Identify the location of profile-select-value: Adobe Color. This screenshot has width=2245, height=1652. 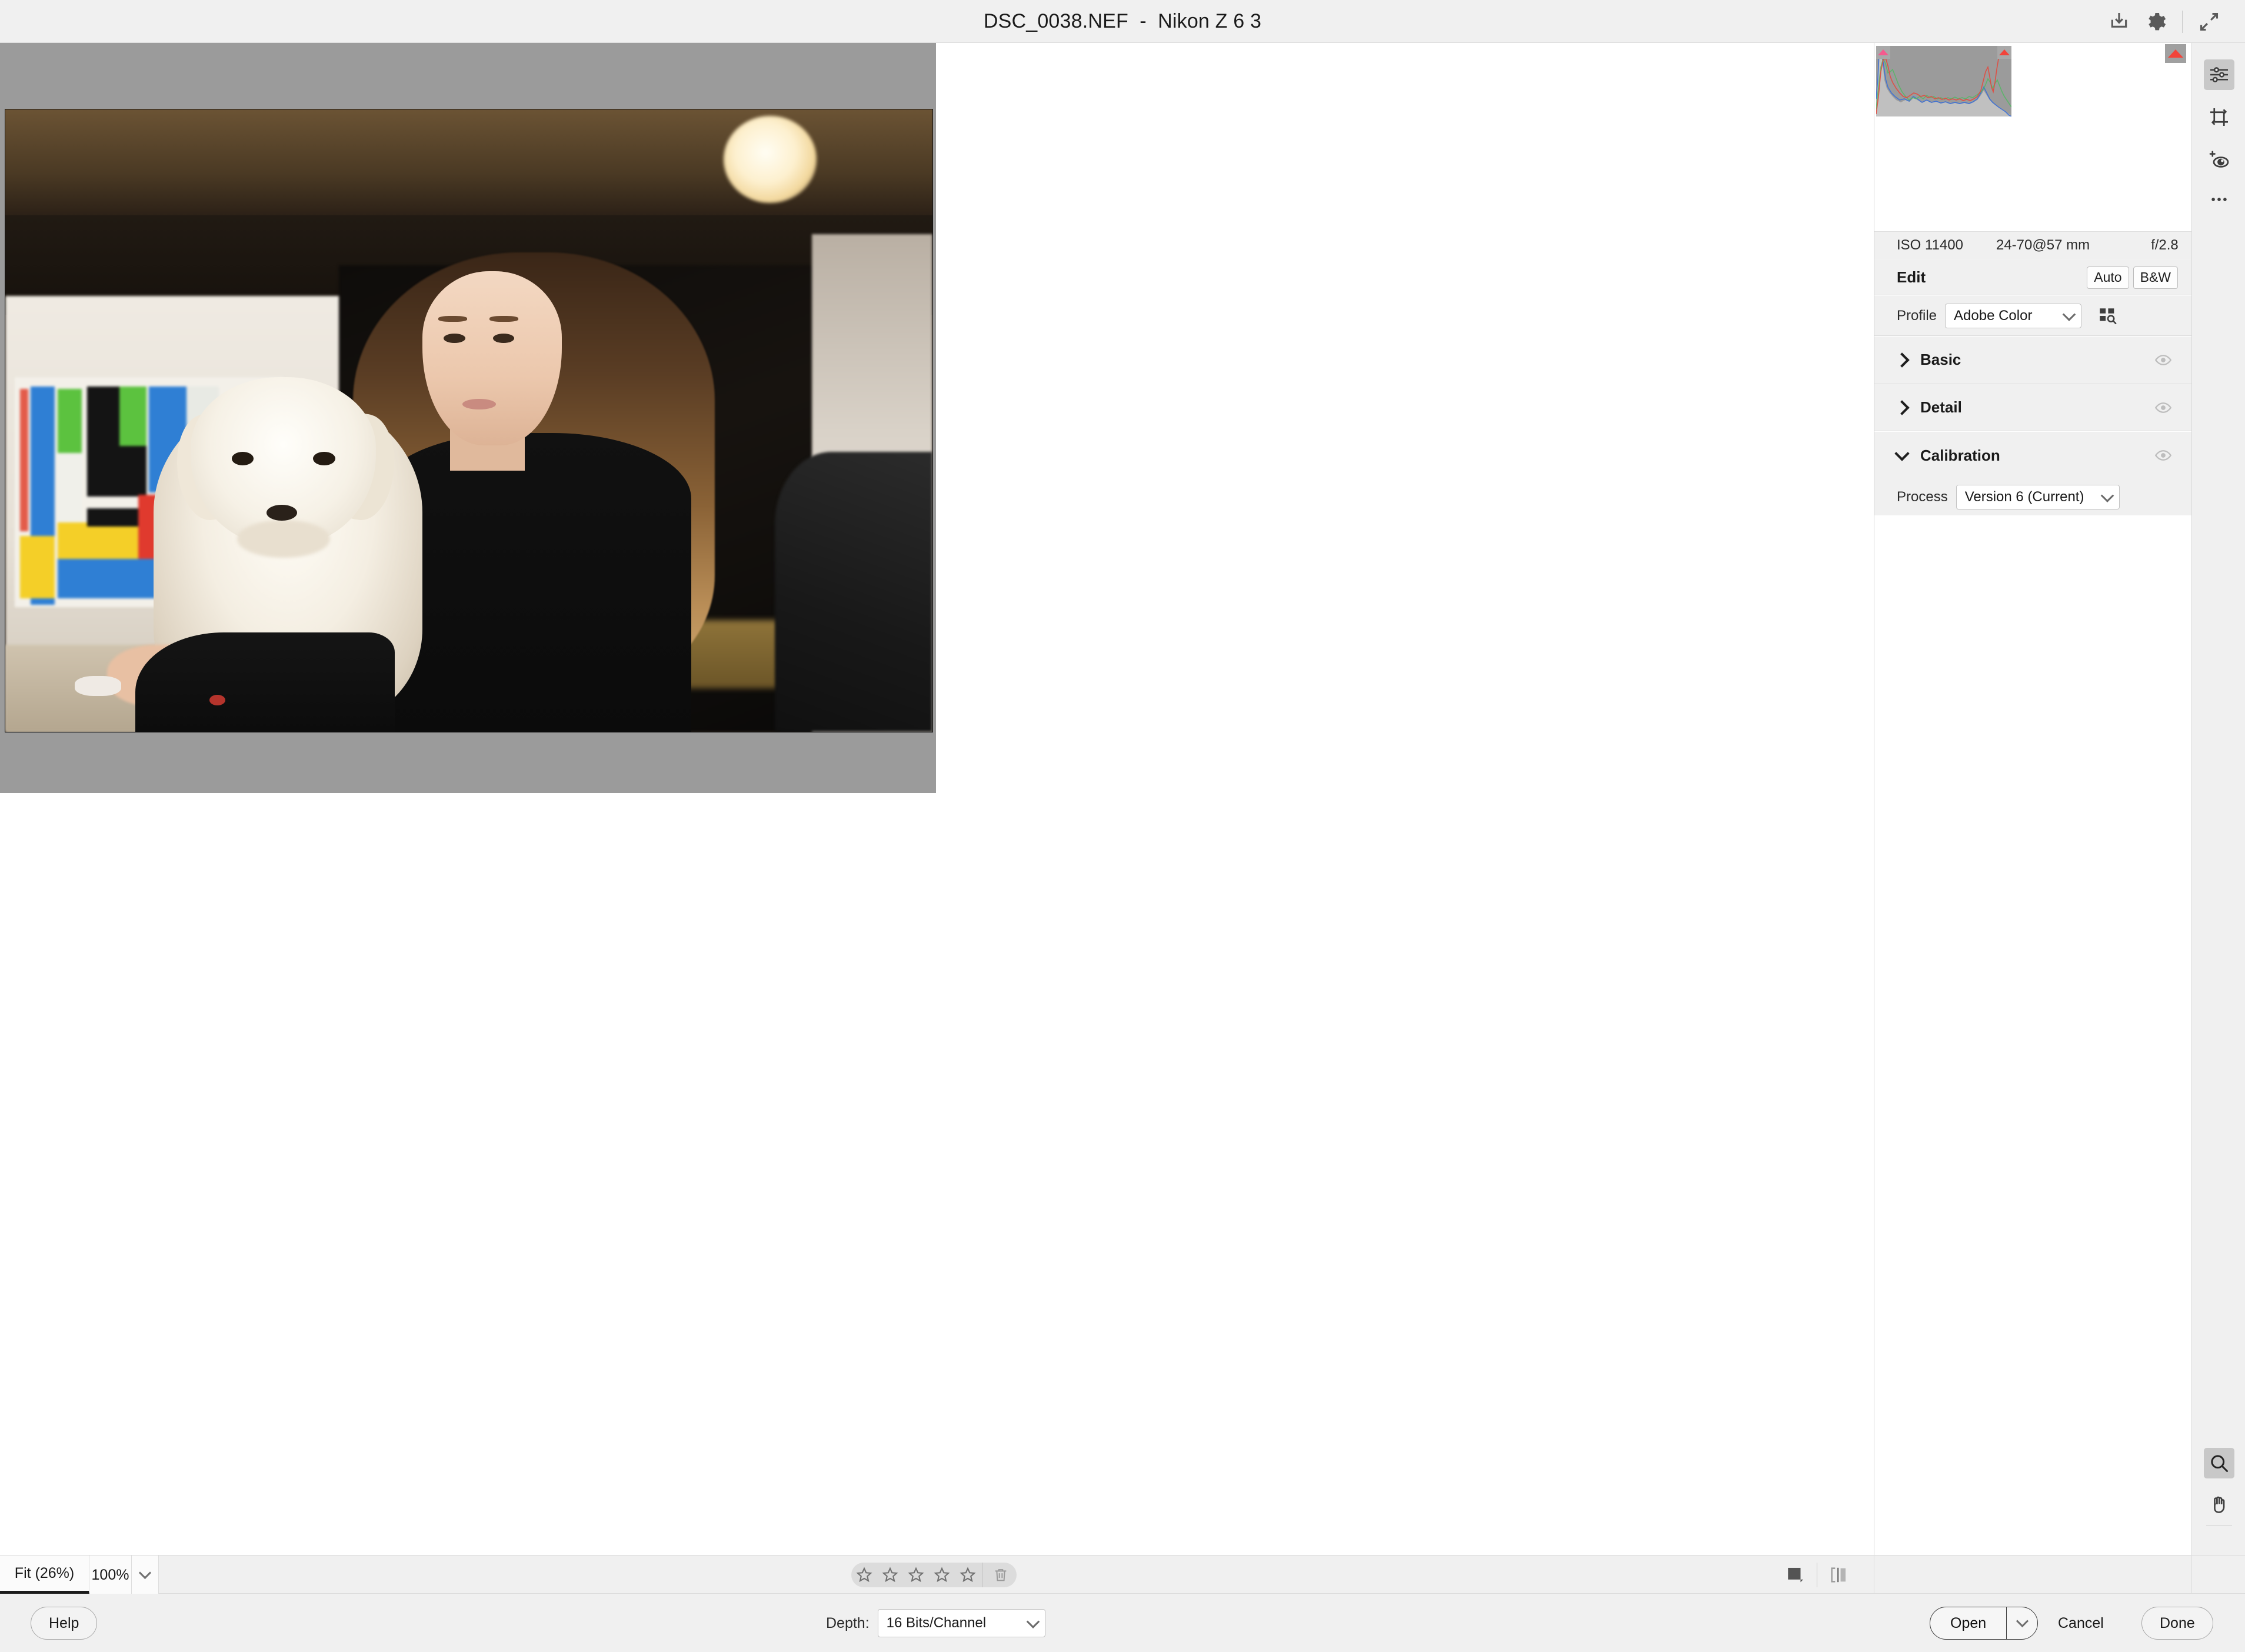
(1993, 315).